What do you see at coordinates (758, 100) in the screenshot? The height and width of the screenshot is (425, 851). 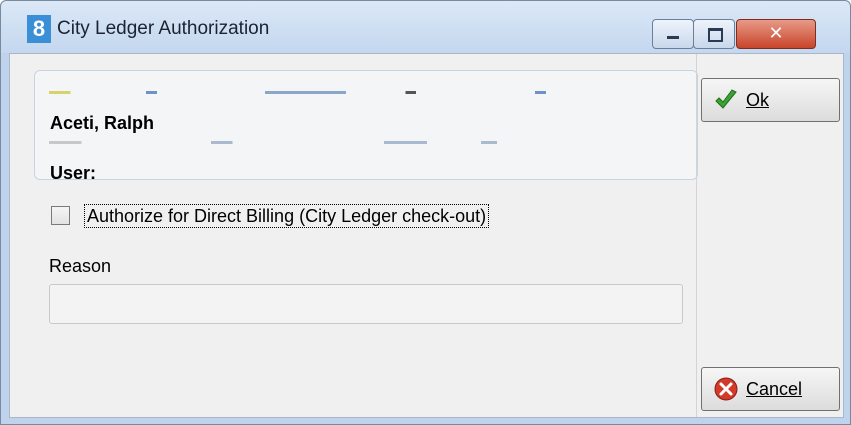 I see `ok-button-label: Ok` at bounding box center [758, 100].